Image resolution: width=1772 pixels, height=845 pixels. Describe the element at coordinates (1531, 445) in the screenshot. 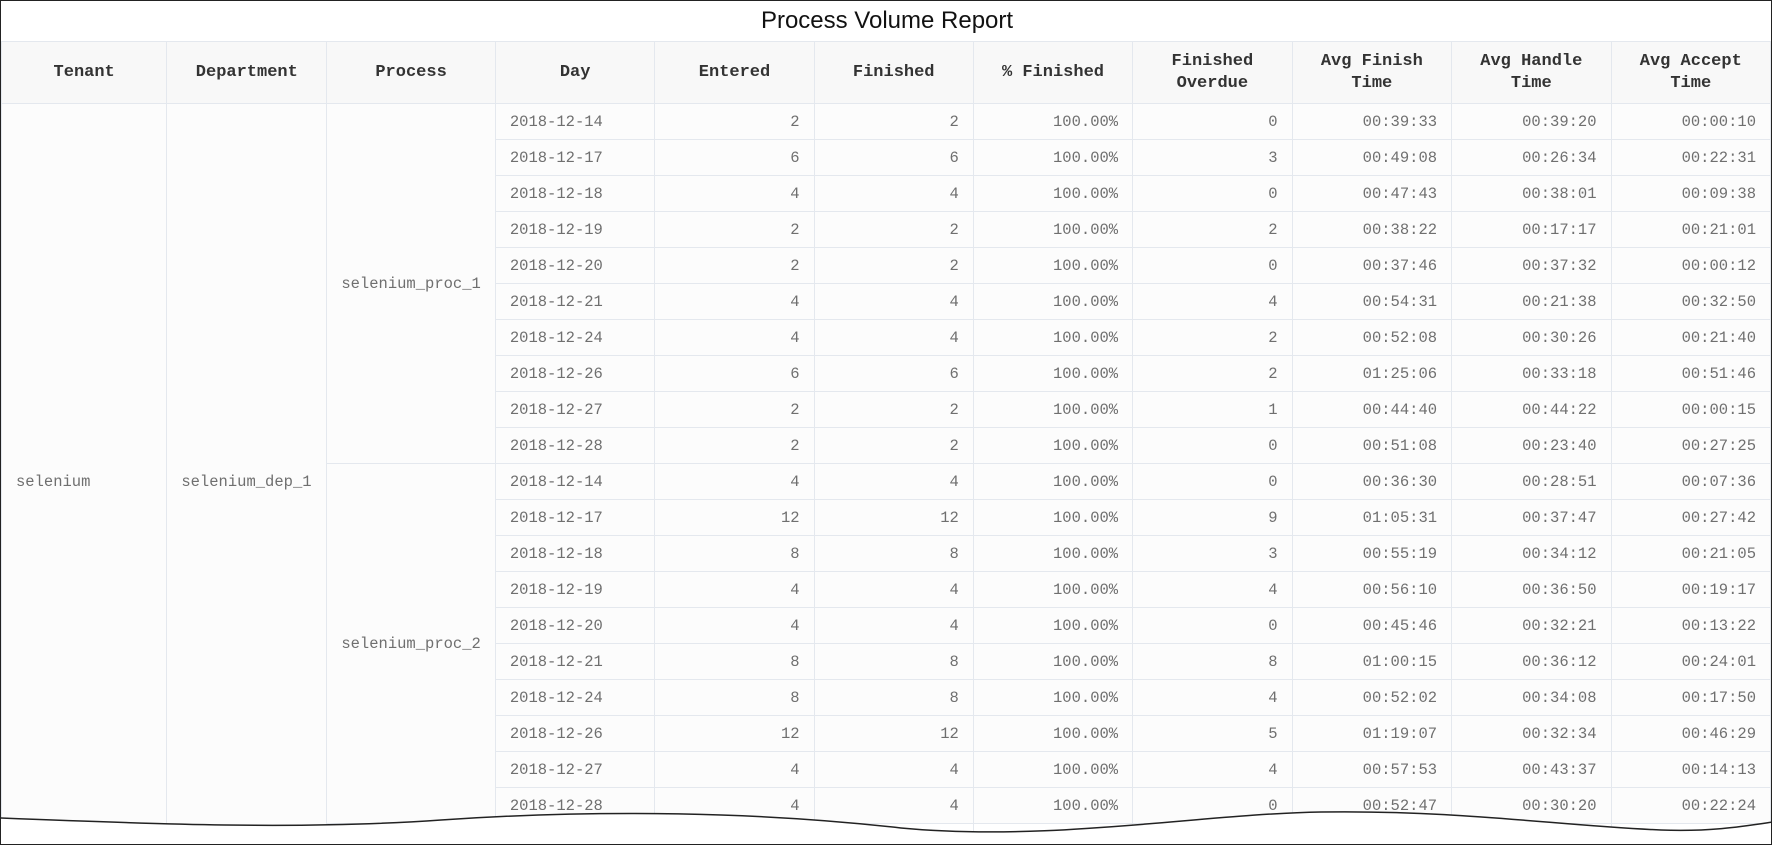

I see `avg-handle-time-cell: 00:23:40` at that location.